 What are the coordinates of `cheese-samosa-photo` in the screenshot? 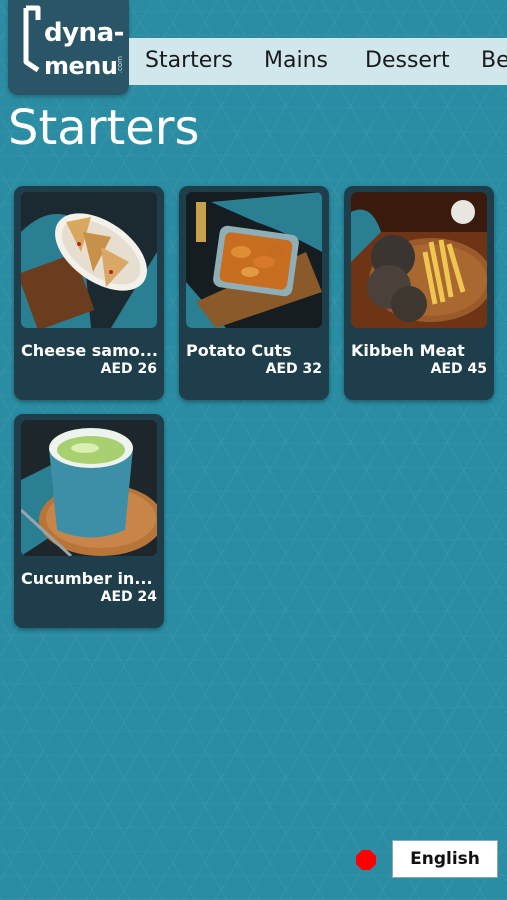 It's located at (89, 260).